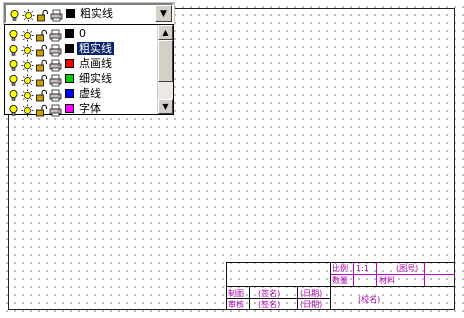 This screenshot has width=464, height=318. I want to click on scroll-down-button: ▼, so click(165, 106).